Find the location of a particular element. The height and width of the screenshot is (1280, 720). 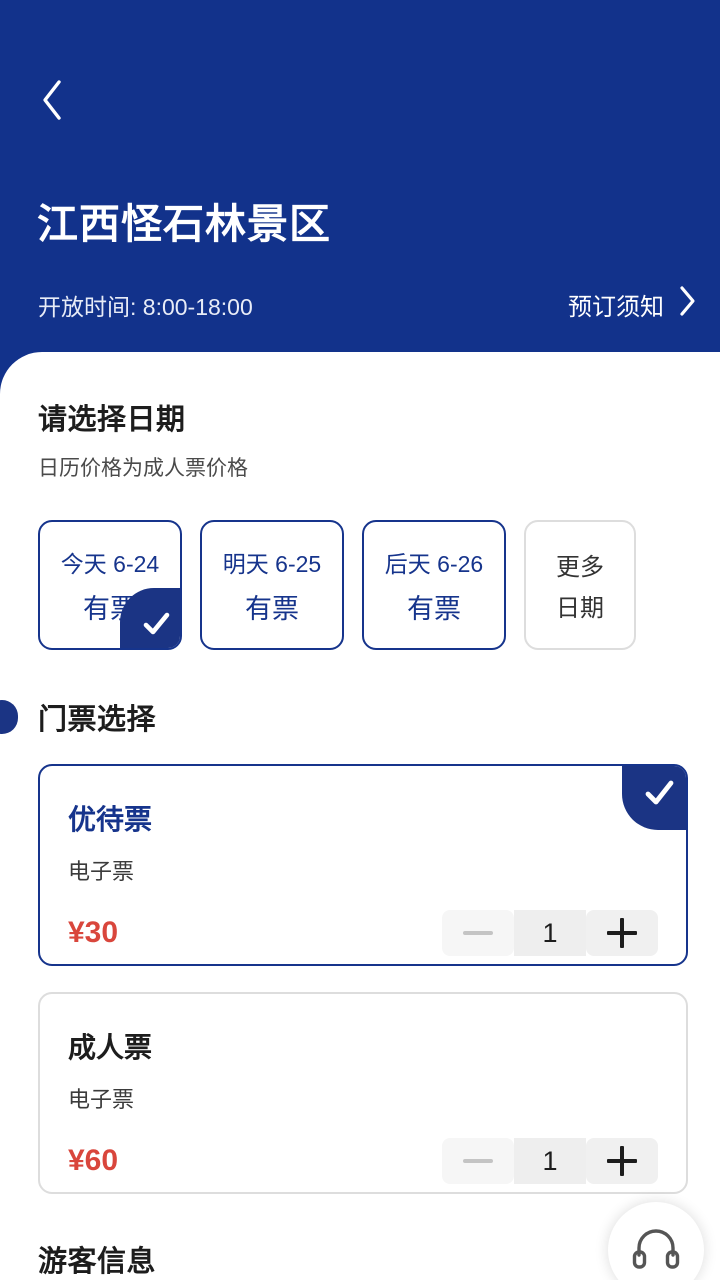

date-card-more-dates: 更多 日期 is located at coordinates (580, 585).